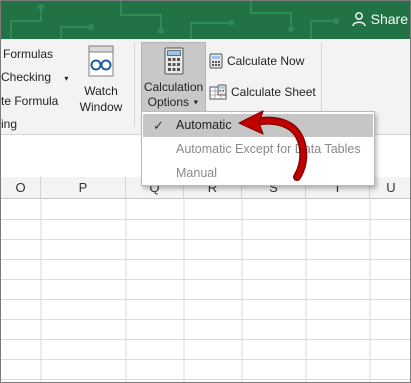 Image resolution: width=411 pixels, height=383 pixels. I want to click on calculator-small-icon, so click(216, 61).